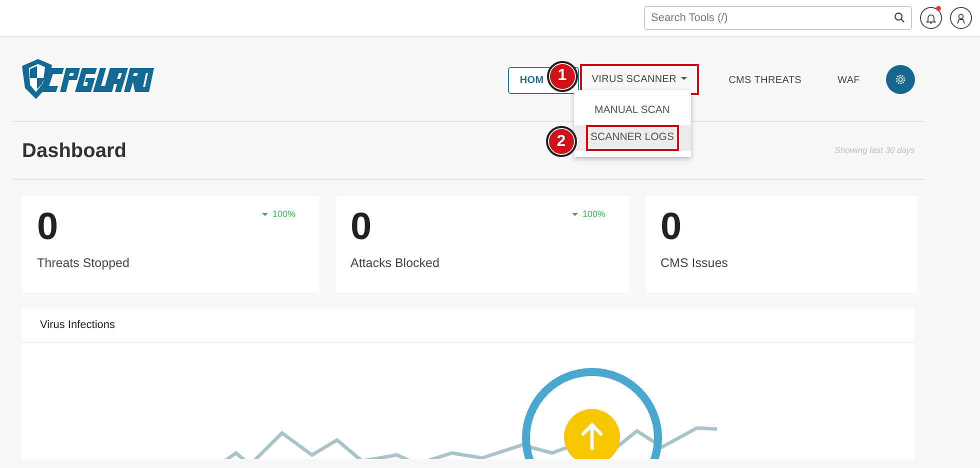 This screenshot has height=468, width=980. I want to click on panel-title: Virus Infections, so click(78, 326).